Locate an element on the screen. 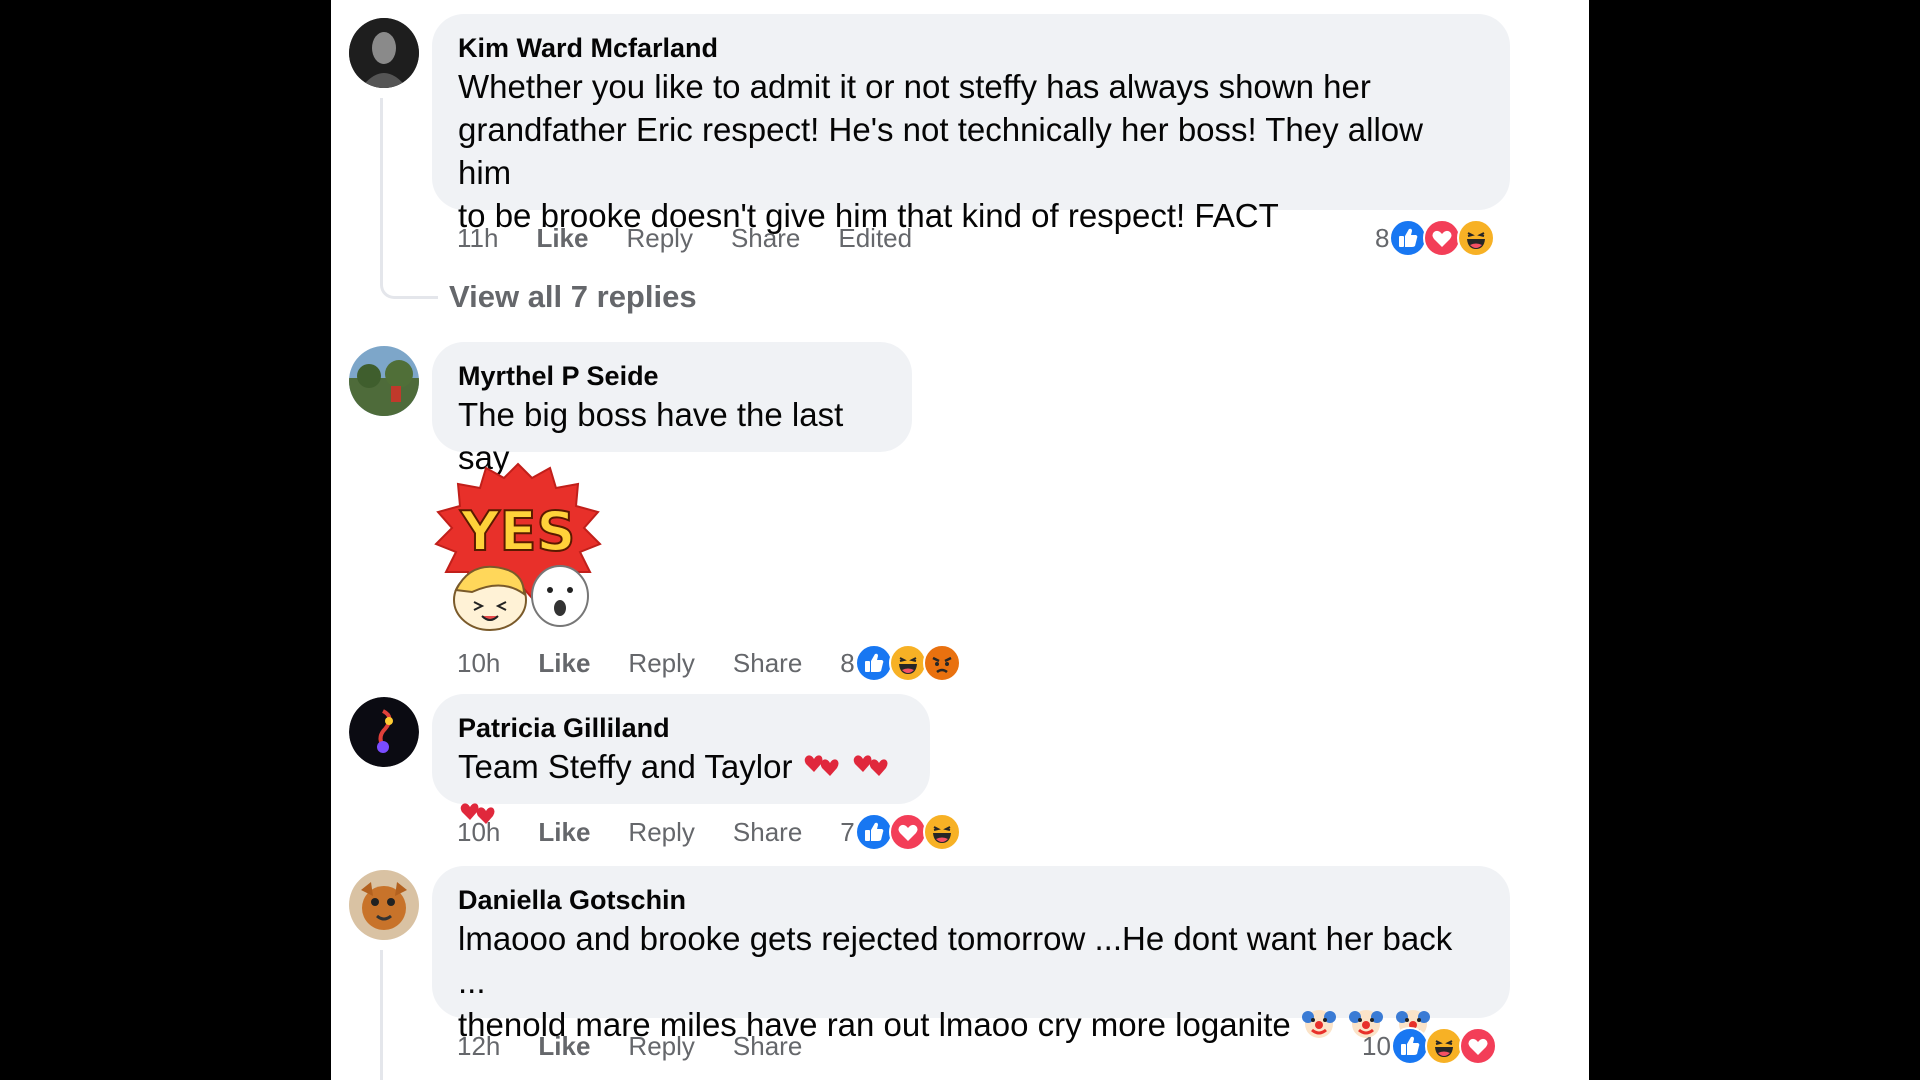 The width and height of the screenshot is (1920, 1080). view-replies-link: View all 7 replies is located at coordinates (573, 297).